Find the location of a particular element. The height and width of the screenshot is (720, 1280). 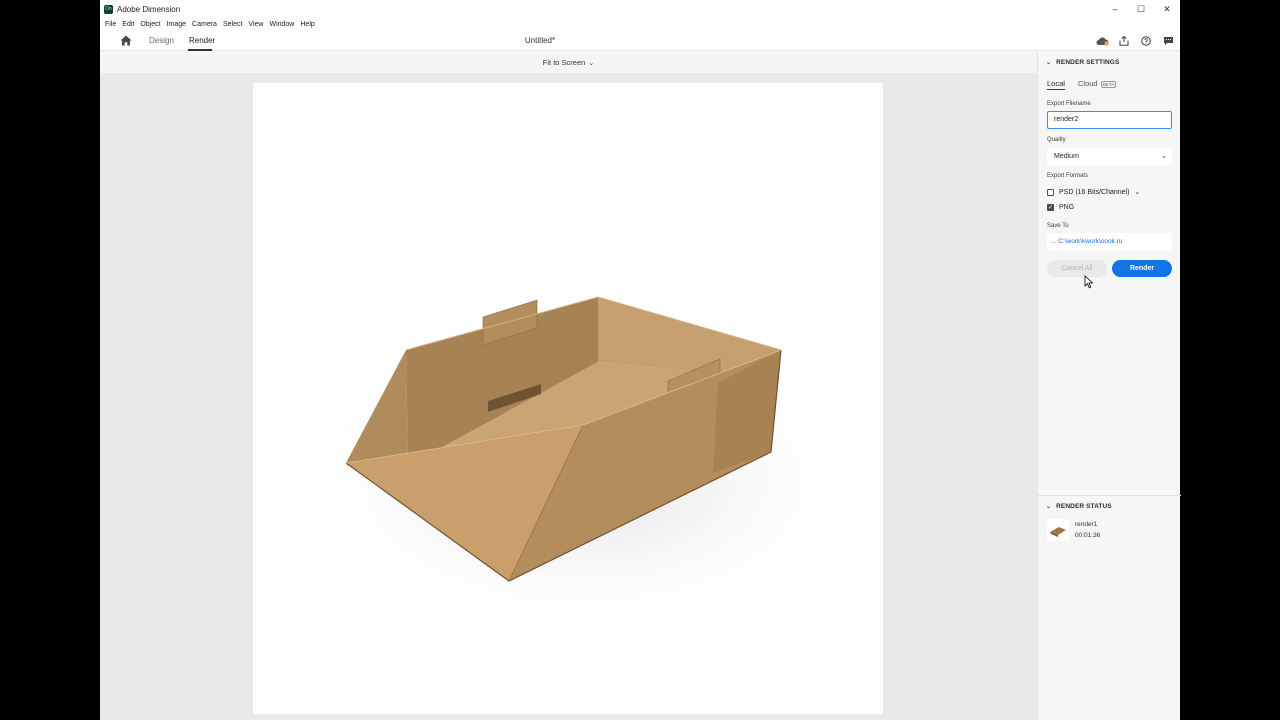

app-title: Adobe Dimension is located at coordinates (149, 9).